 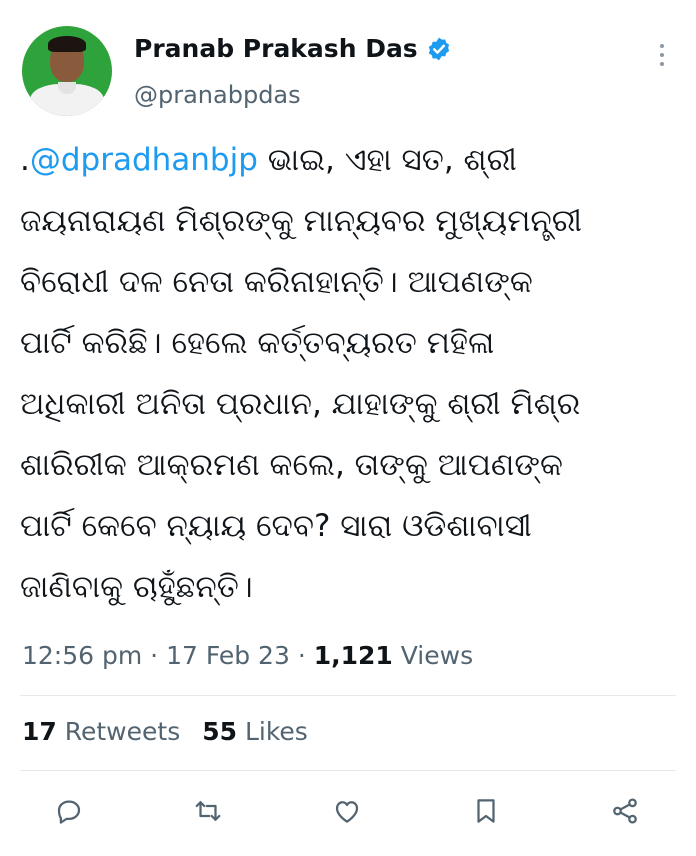 What do you see at coordinates (122, 731) in the screenshot?
I see `retweets-label: Retweets` at bounding box center [122, 731].